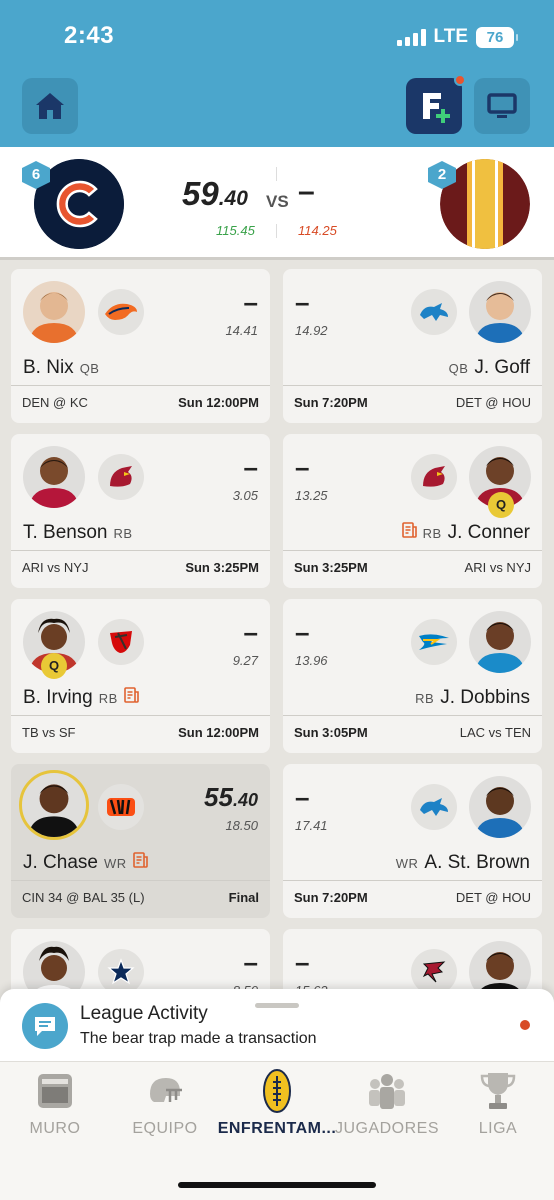 The height and width of the screenshot is (1200, 554). Describe the element at coordinates (277, 1005) in the screenshot. I see `drag-handle` at that location.